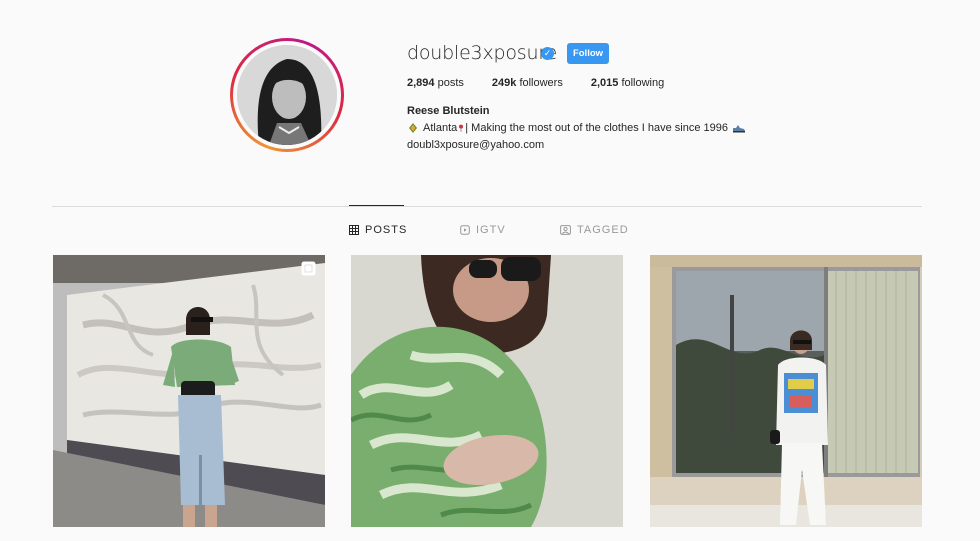 The image size is (980, 541). Describe the element at coordinates (588, 53) in the screenshot. I see `follow-button: Follow` at that location.